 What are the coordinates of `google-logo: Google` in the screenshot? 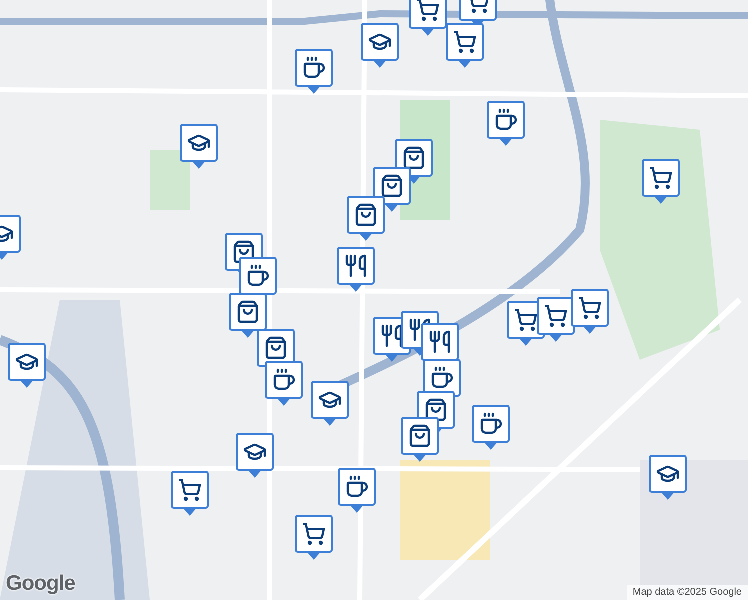 It's located at (41, 584).